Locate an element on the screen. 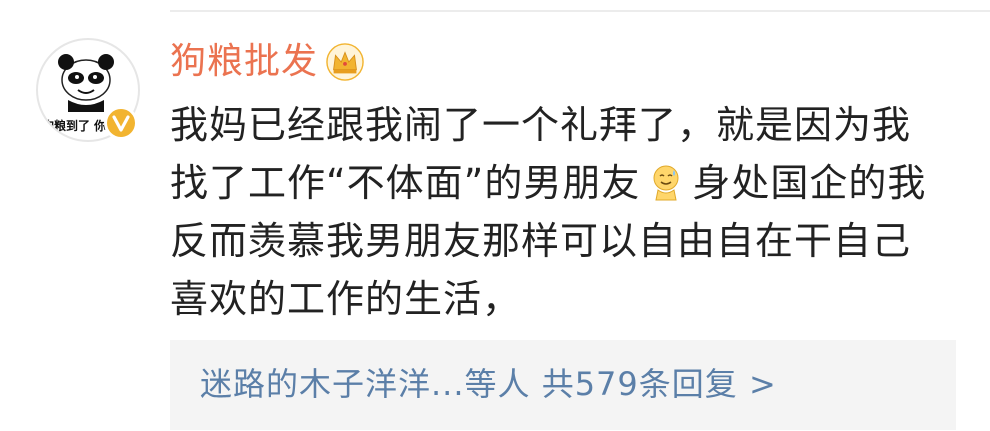 This screenshot has height=431, width=990. comment-line-4: 喜欢的工作的生活， is located at coordinates (346, 299).